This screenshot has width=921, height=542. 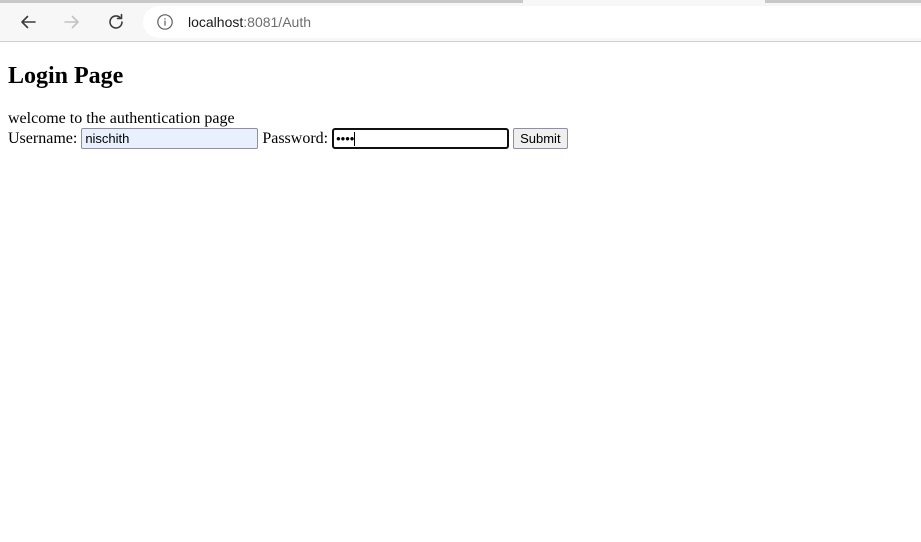 What do you see at coordinates (355, 138) in the screenshot?
I see `text-caret` at bounding box center [355, 138].